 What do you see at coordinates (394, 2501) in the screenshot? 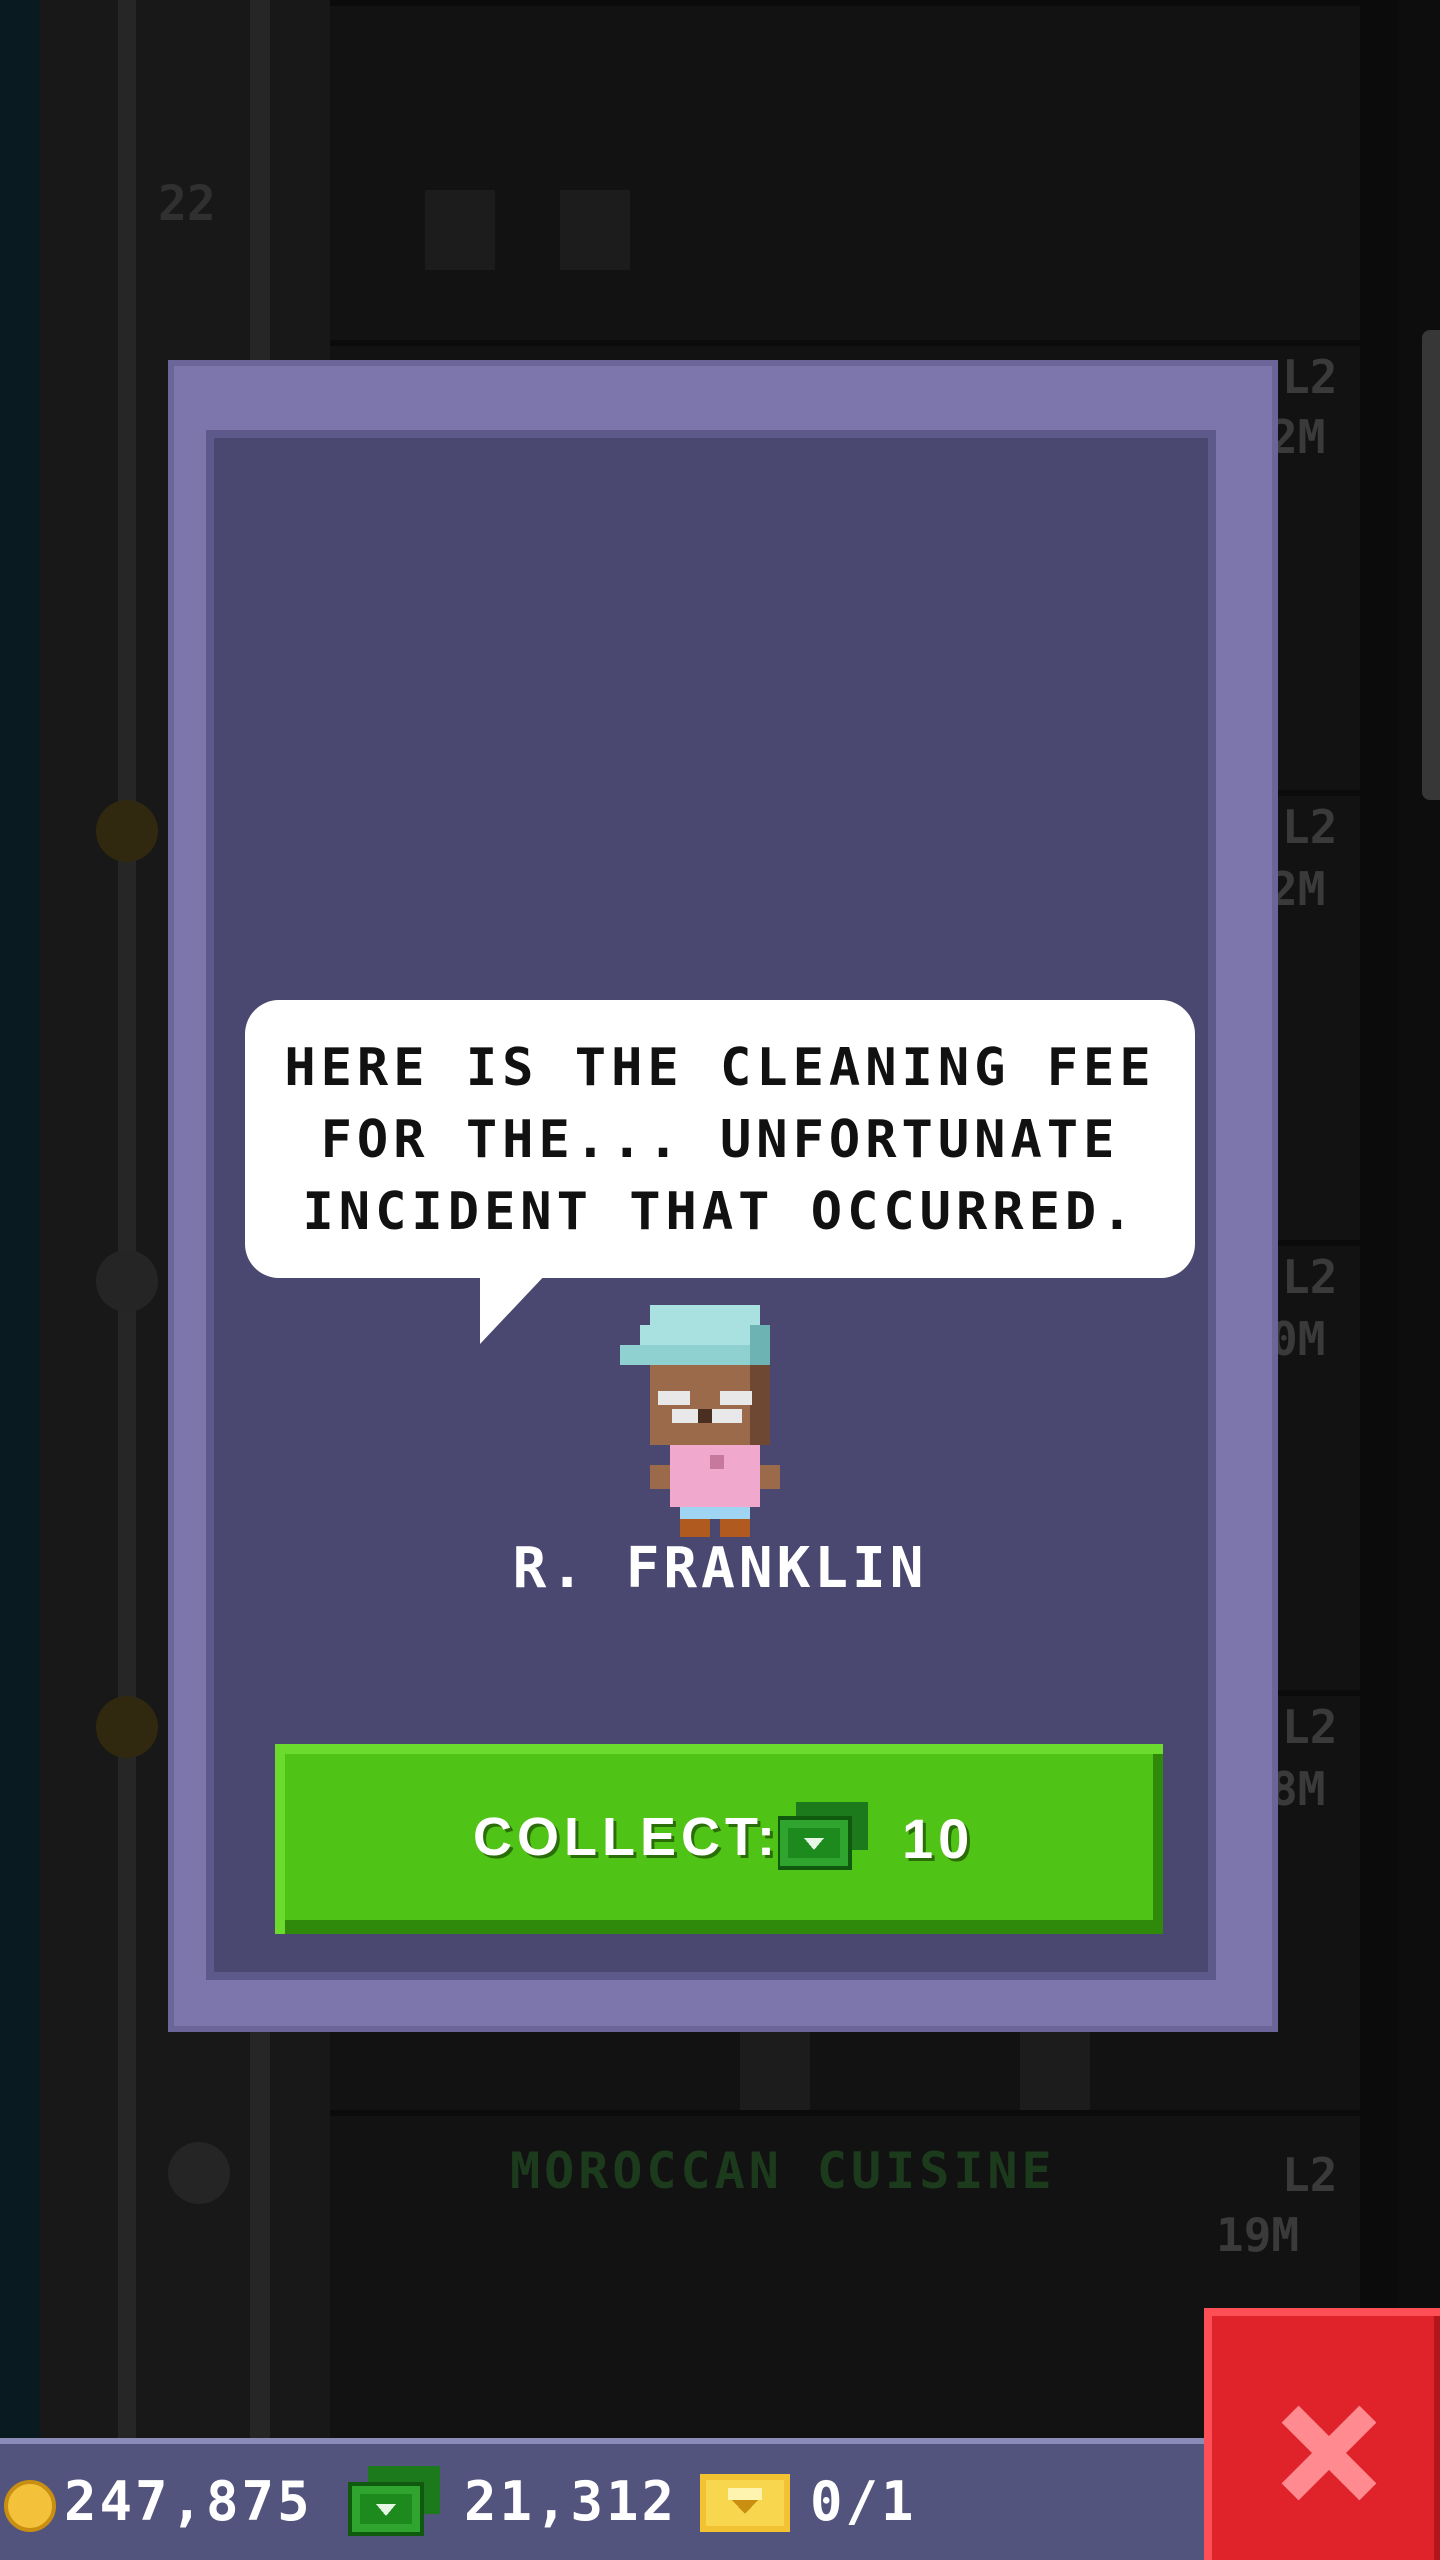
I see `bux-icon` at bounding box center [394, 2501].